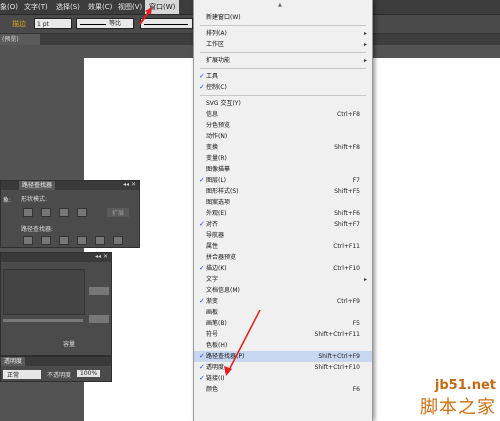  I want to click on gradient-dropdown, so click(99, 291).